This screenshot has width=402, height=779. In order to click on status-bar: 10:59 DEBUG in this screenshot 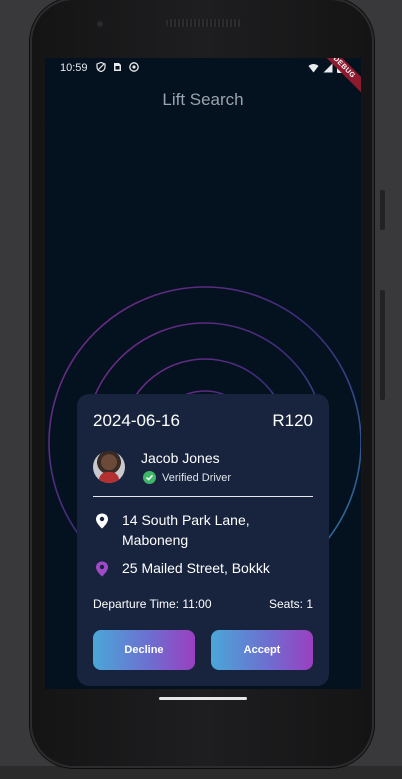, I will do `click(203, 77)`.